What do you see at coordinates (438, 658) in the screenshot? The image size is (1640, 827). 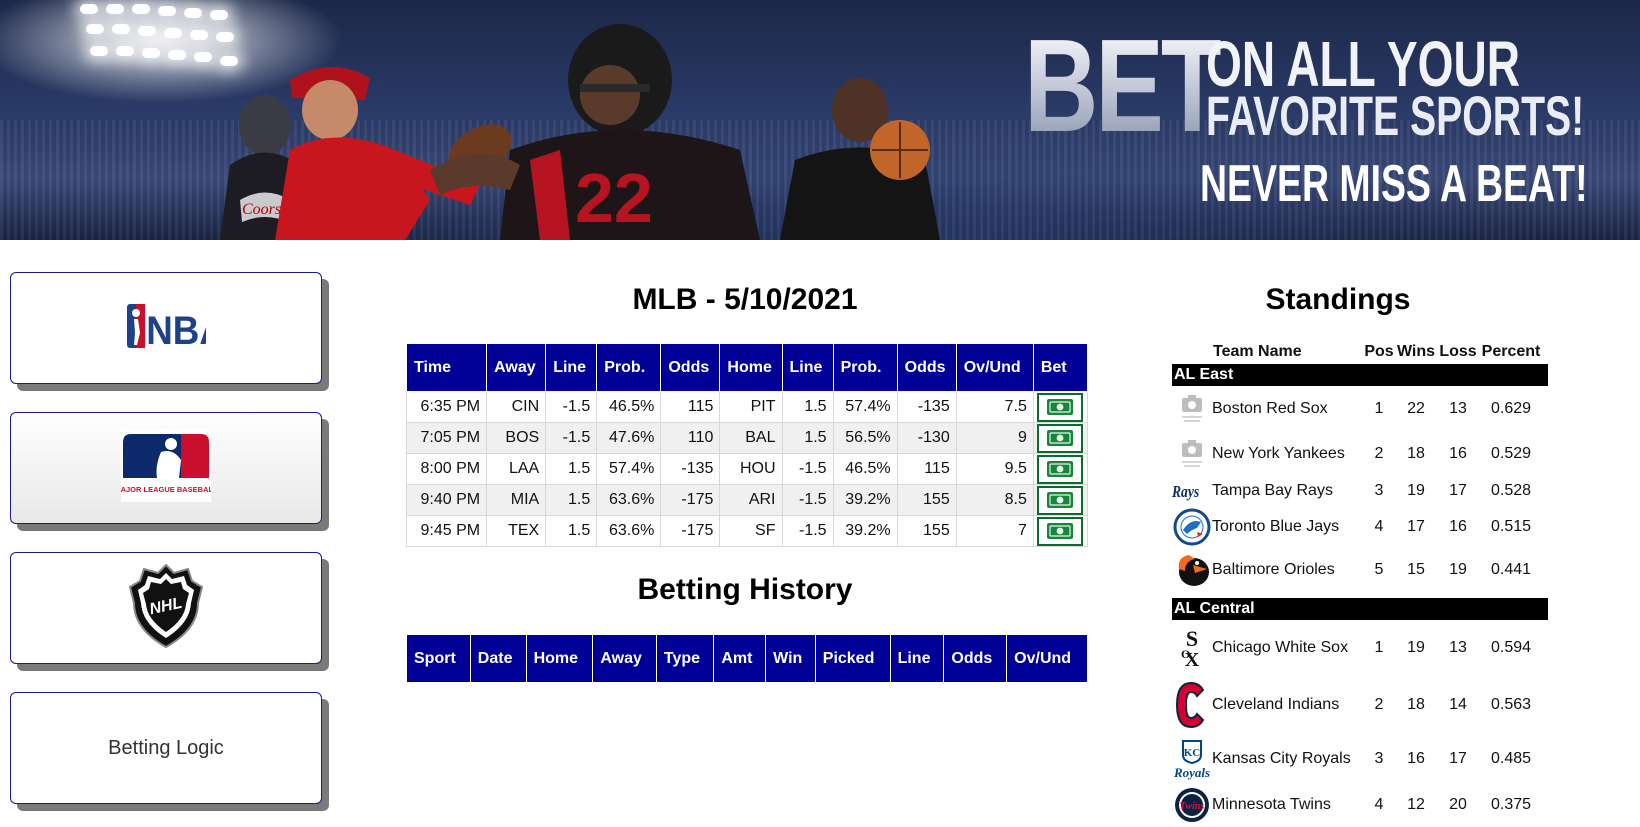 I see `col-sport: Sport` at bounding box center [438, 658].